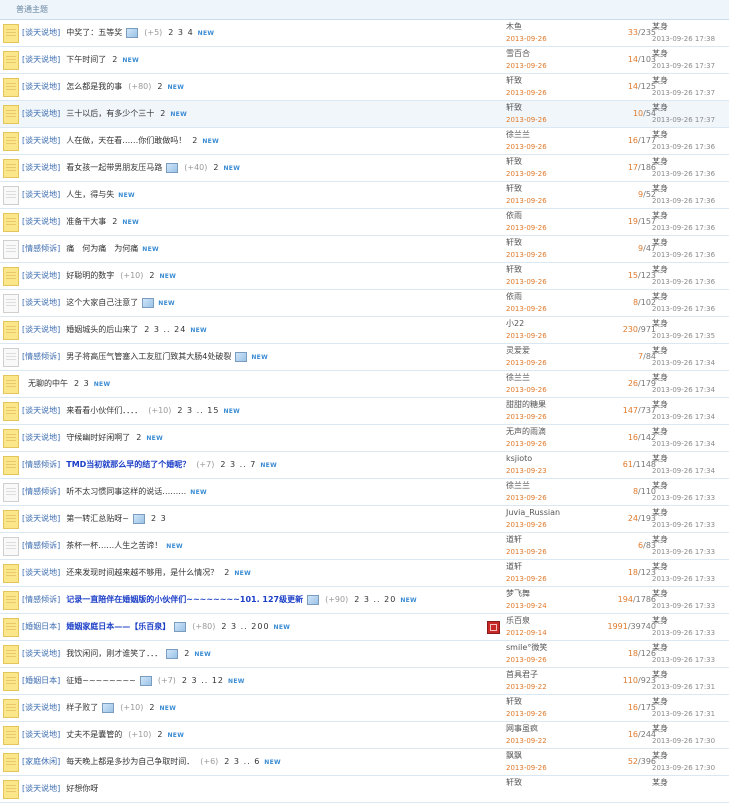  What do you see at coordinates (238, 464) in the screenshot?
I see `page-links: 2 3 .. 7` at bounding box center [238, 464].